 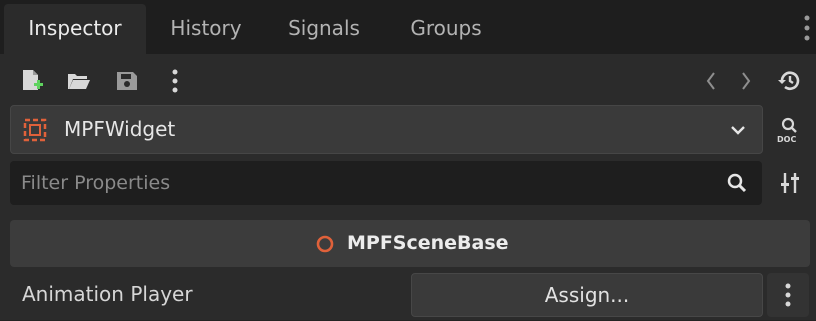 I want to click on tab-signals: Signals, so click(x=324, y=29).